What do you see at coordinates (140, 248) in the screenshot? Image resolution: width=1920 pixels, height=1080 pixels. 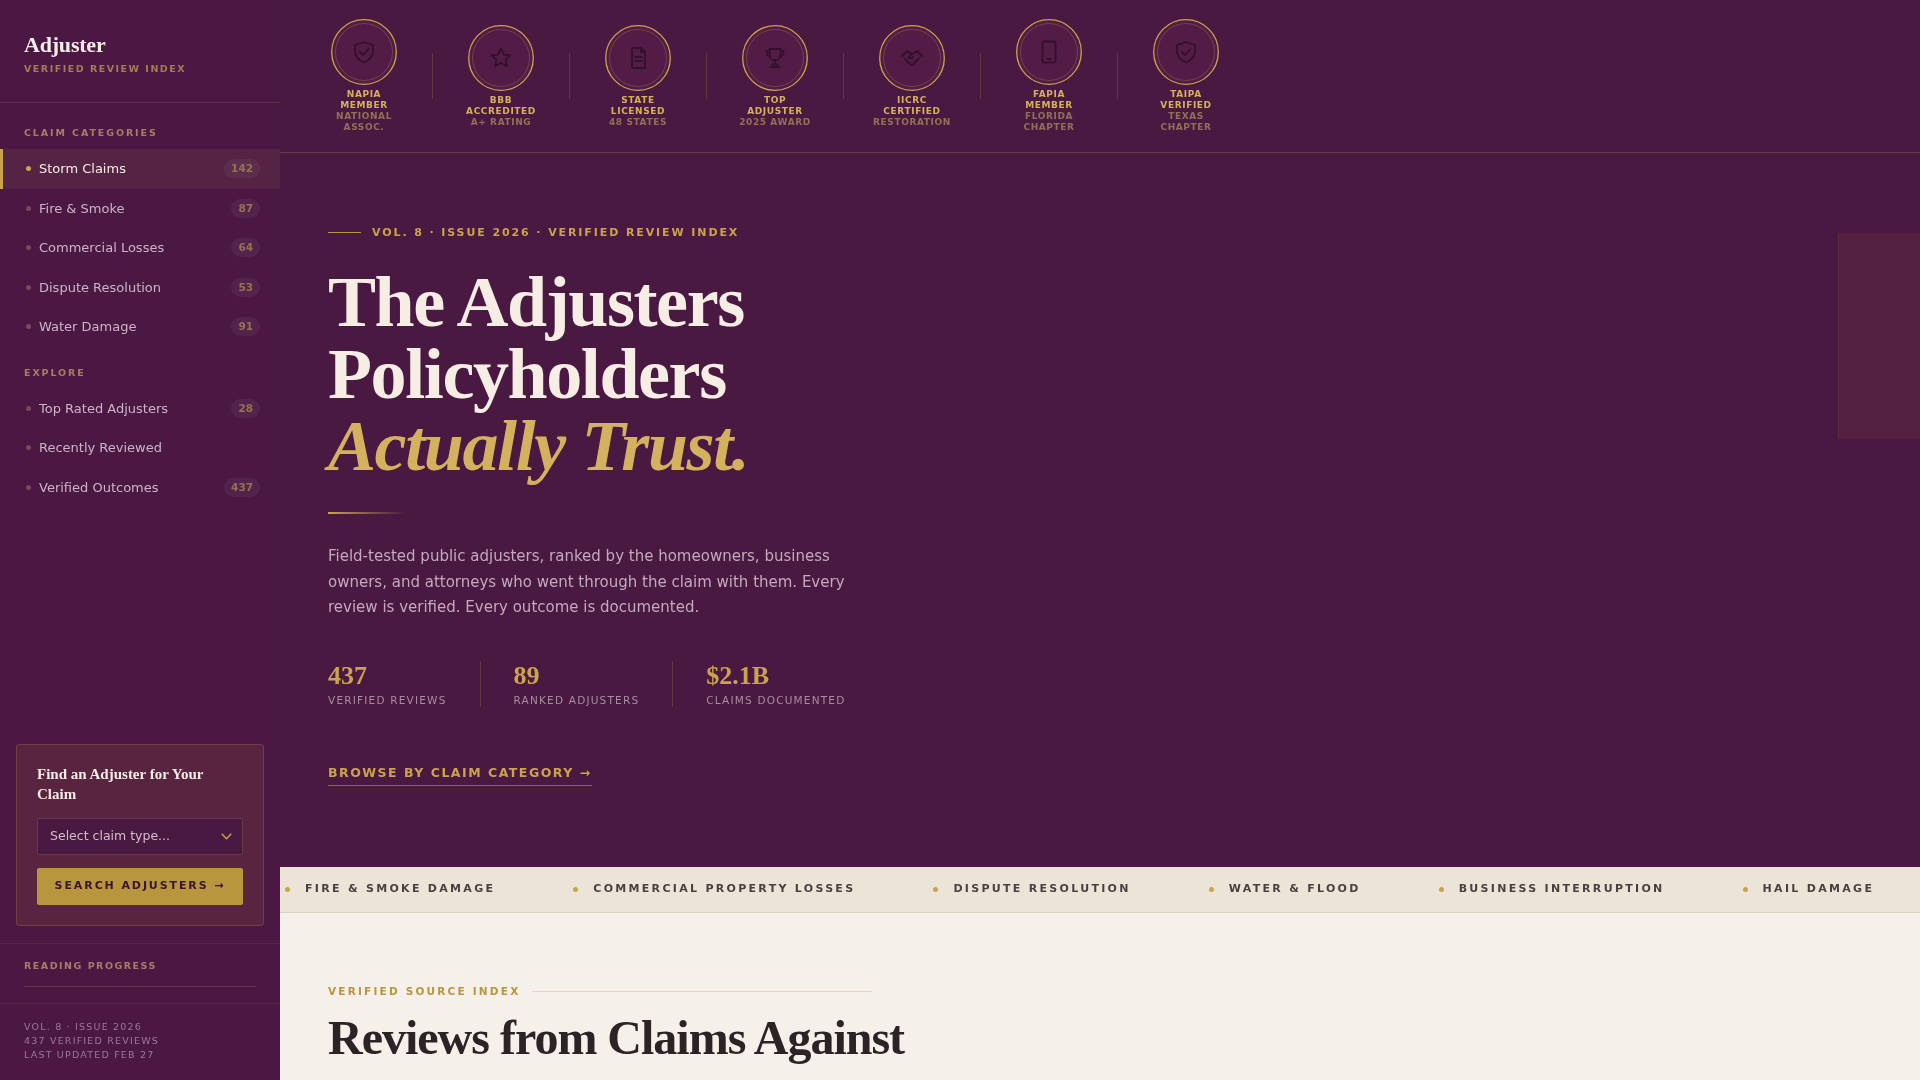 I see `nav-item: Commercial Losses 64` at bounding box center [140, 248].